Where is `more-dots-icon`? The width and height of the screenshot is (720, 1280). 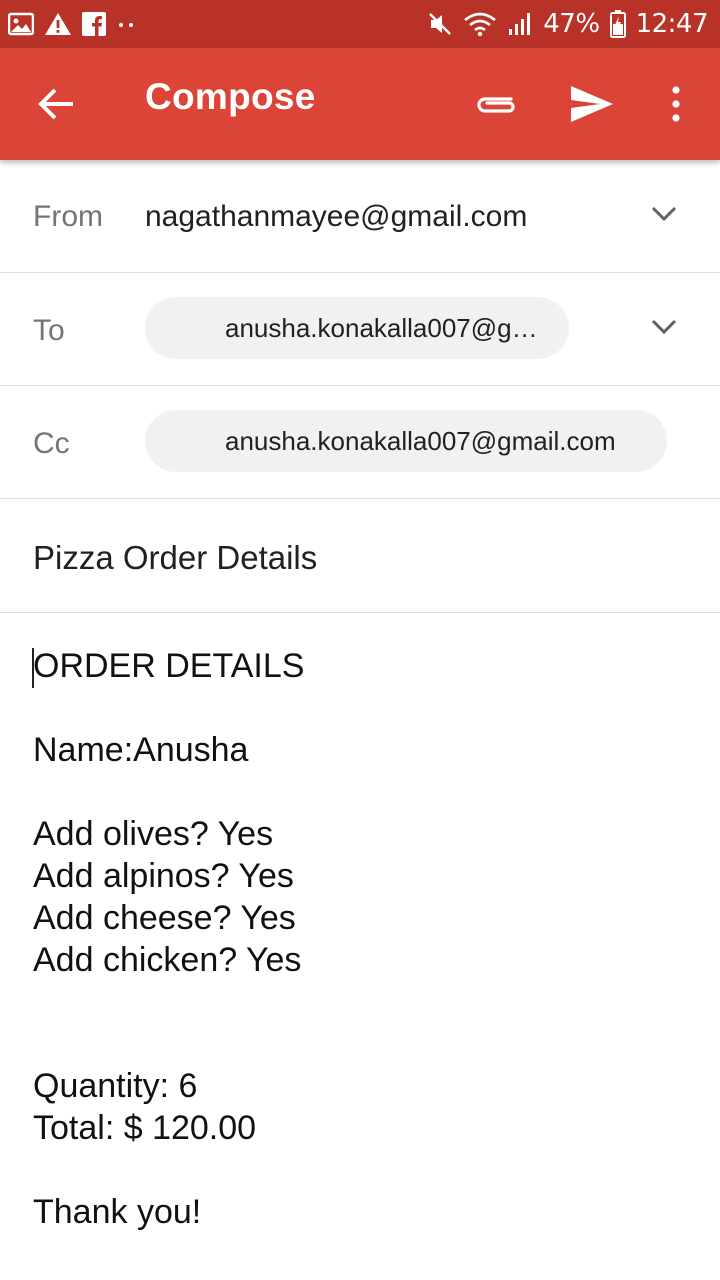
more-dots-icon is located at coordinates (126, 24).